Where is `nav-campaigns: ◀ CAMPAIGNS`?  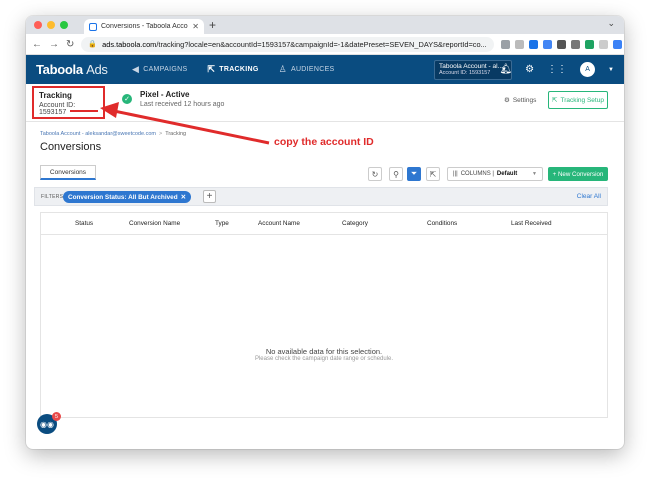 nav-campaigns: ◀ CAMPAIGNS is located at coordinates (159, 69).